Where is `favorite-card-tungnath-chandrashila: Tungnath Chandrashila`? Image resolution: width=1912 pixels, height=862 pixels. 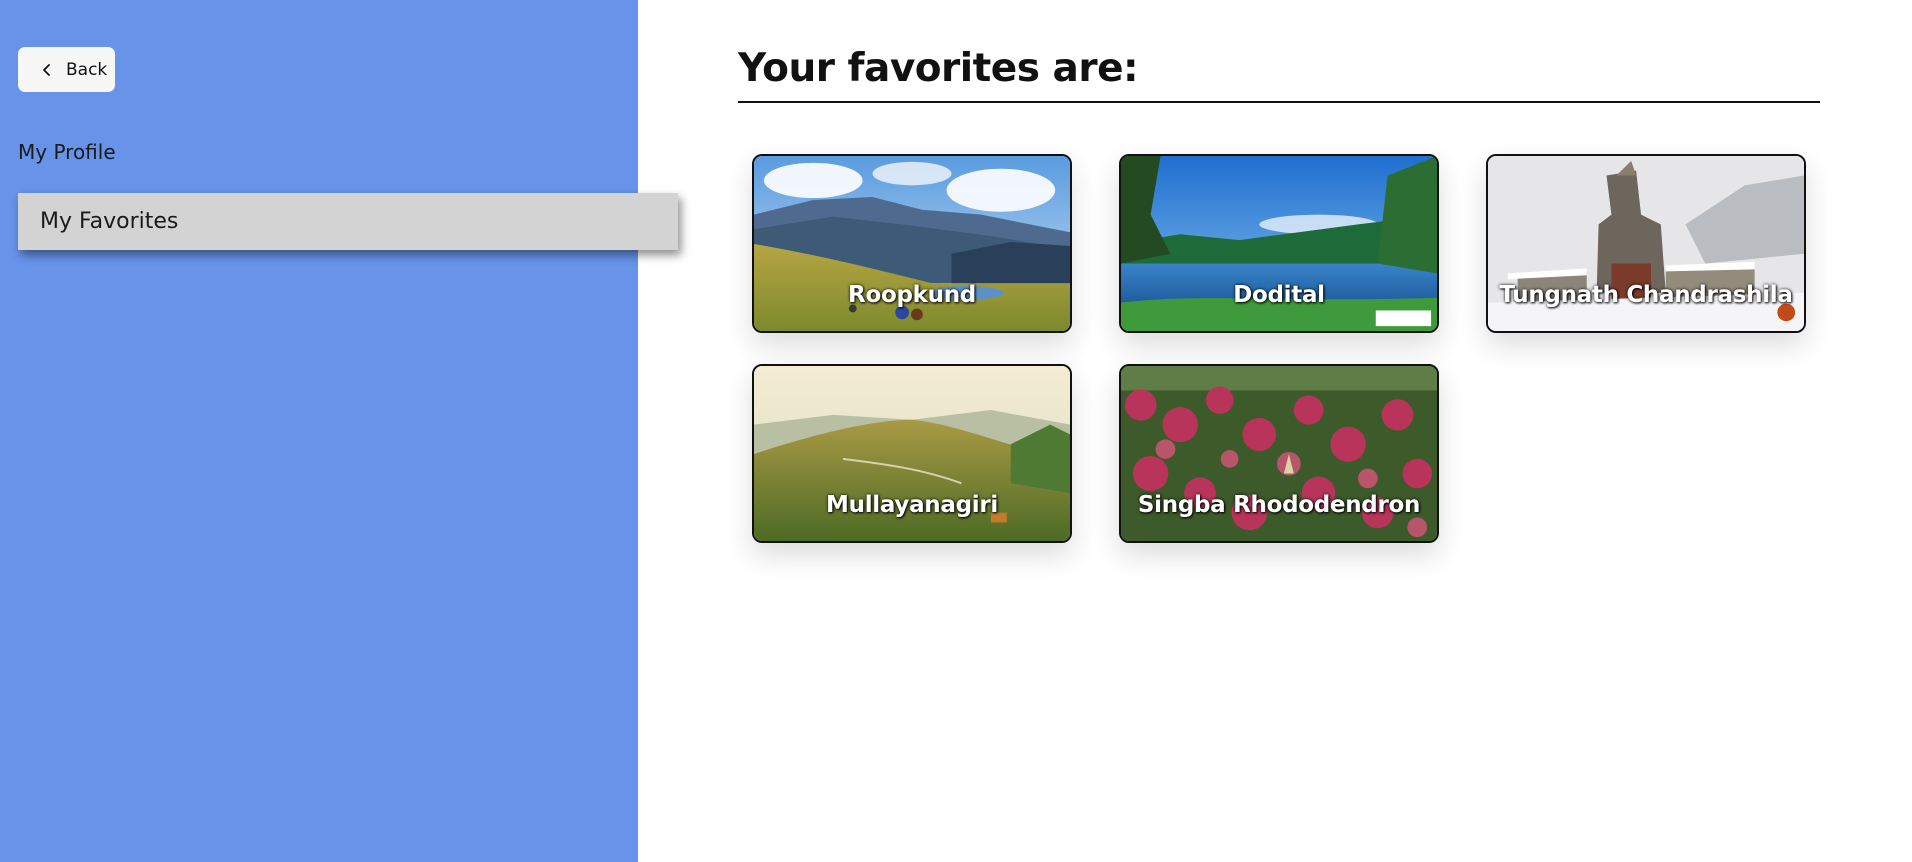 favorite-card-tungnath-chandrashila: Tungnath Chandrashila is located at coordinates (1646, 243).